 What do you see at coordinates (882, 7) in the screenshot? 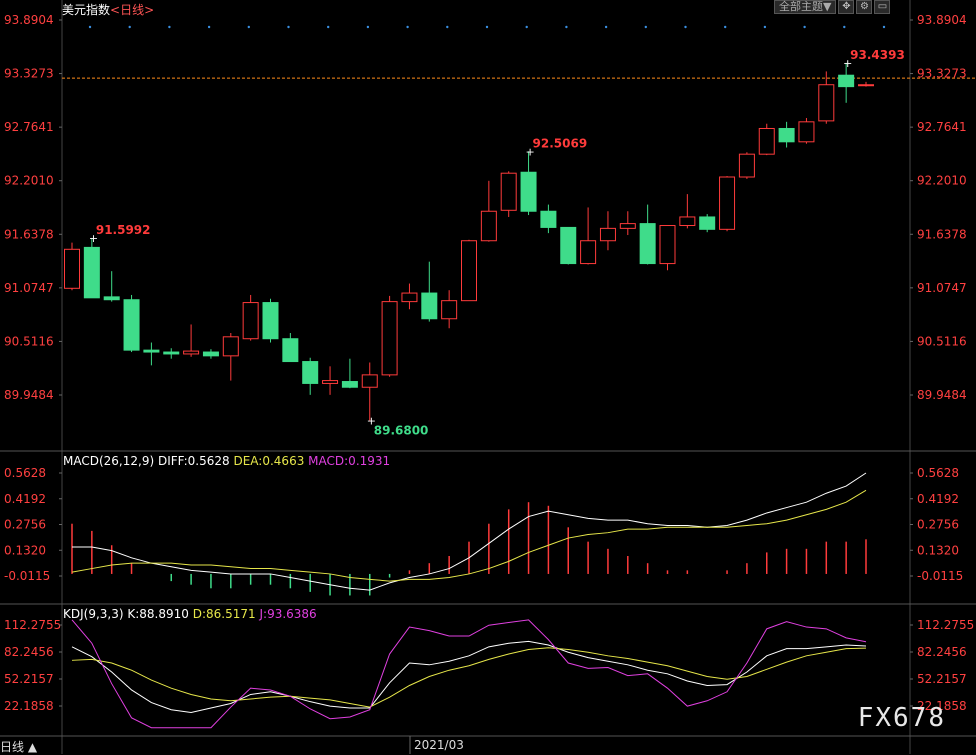
I see `window-icon: ▭` at bounding box center [882, 7].